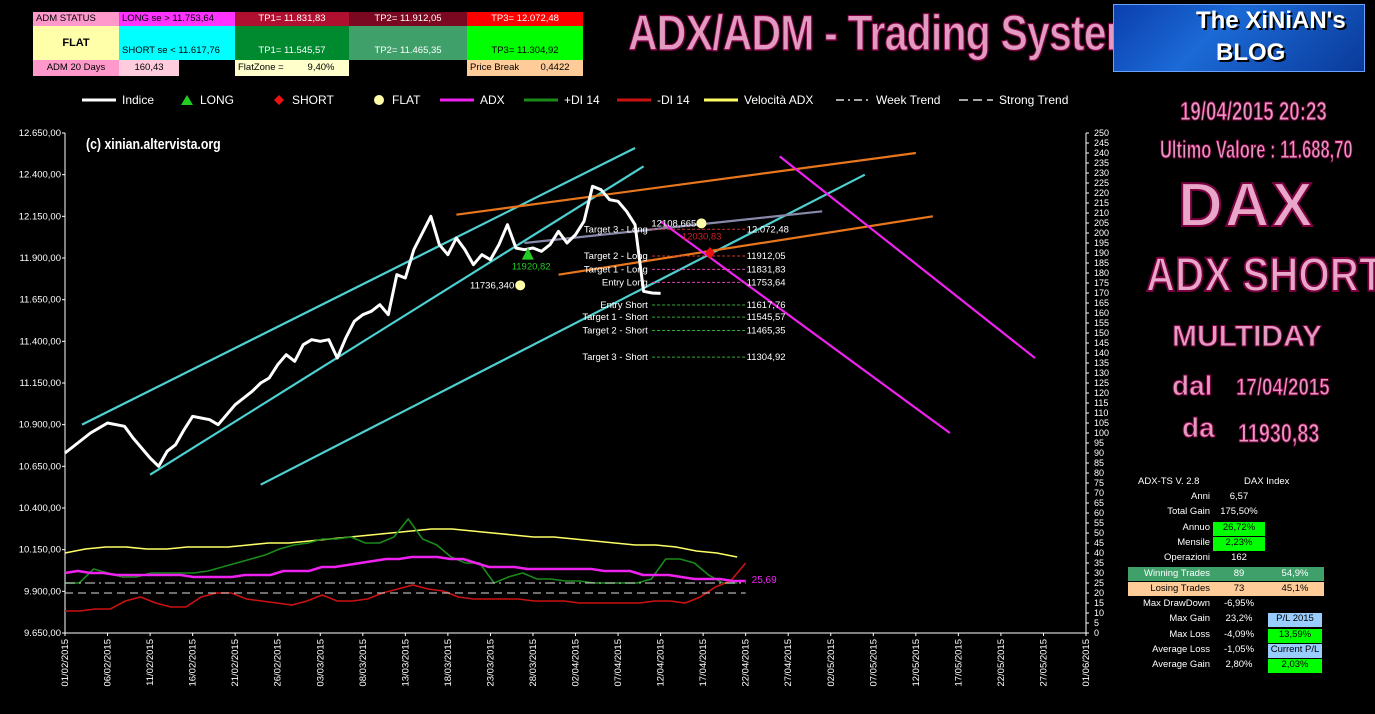  I want to click on y2-tick-label: 230, so click(1101, 173).